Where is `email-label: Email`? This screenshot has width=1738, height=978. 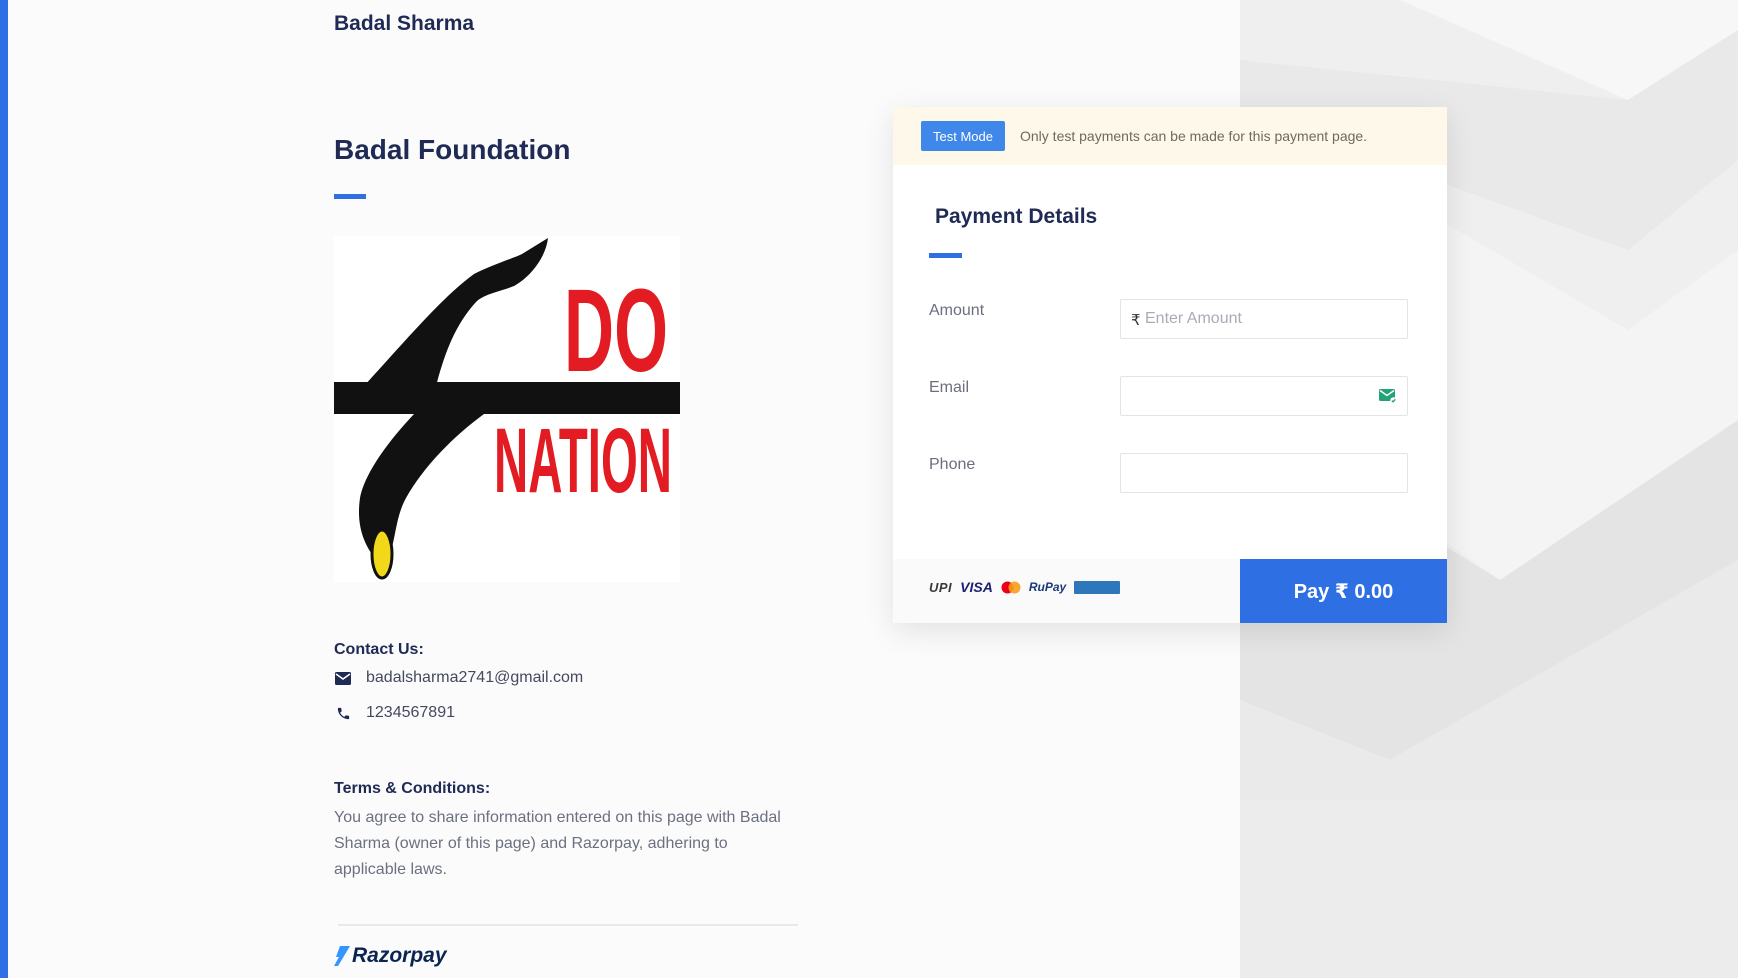
email-label: Email is located at coordinates (949, 387).